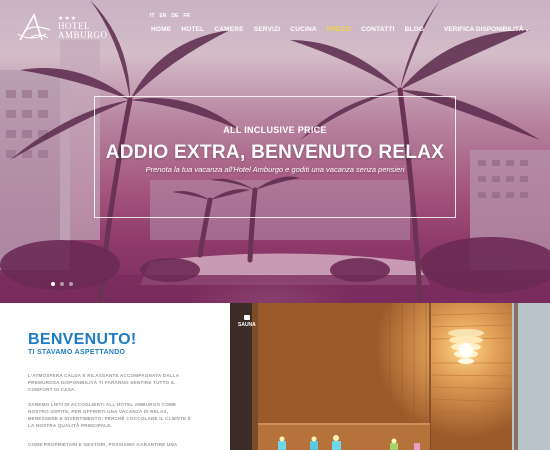 This screenshot has height=450, width=550. I want to click on check-availability-button: VERIFICA DISPONIBILITÀ⌄, so click(487, 29).